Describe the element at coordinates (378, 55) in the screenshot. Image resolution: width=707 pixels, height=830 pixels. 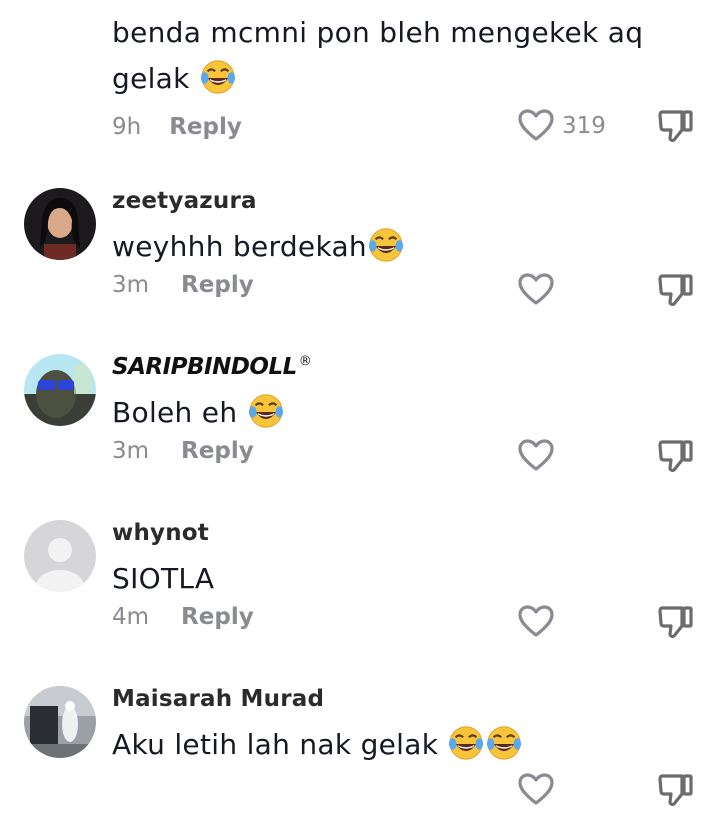
I see `comment-text: benda mcmni pon bleh mengekek aq gelak` at that location.